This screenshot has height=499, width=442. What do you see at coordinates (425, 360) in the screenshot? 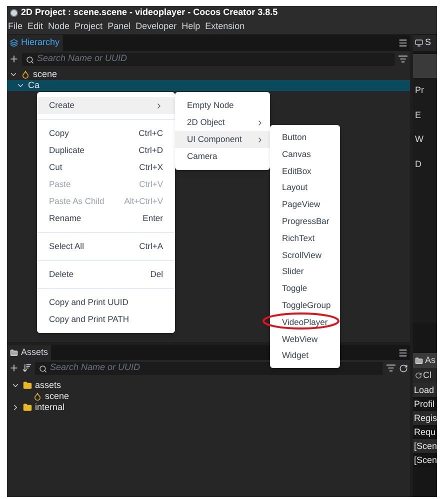
I see `assets-preview-tab: As` at bounding box center [425, 360].